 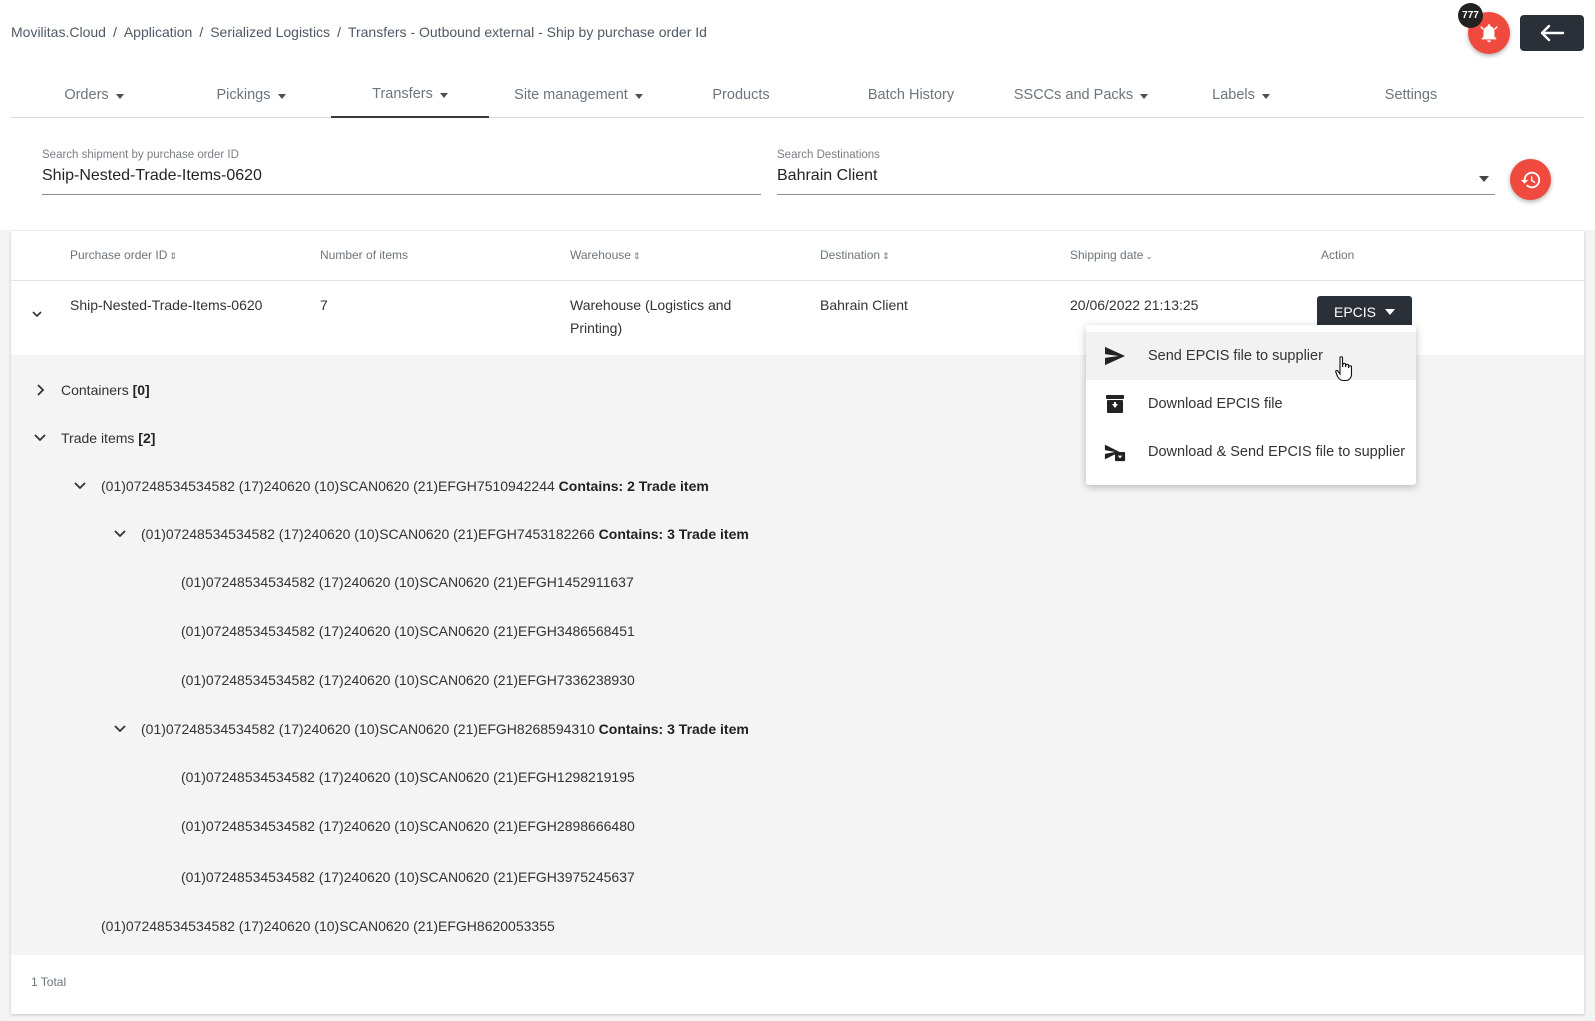 I want to click on containers-node: Containers [0], so click(x=105, y=390).